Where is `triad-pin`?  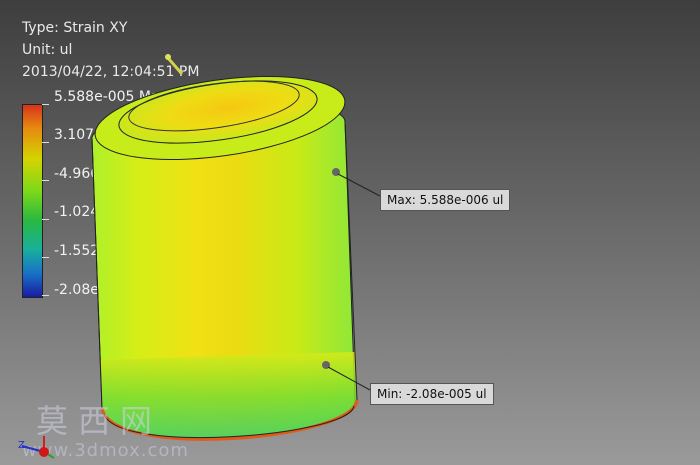
triad-pin is located at coordinates (175, 66).